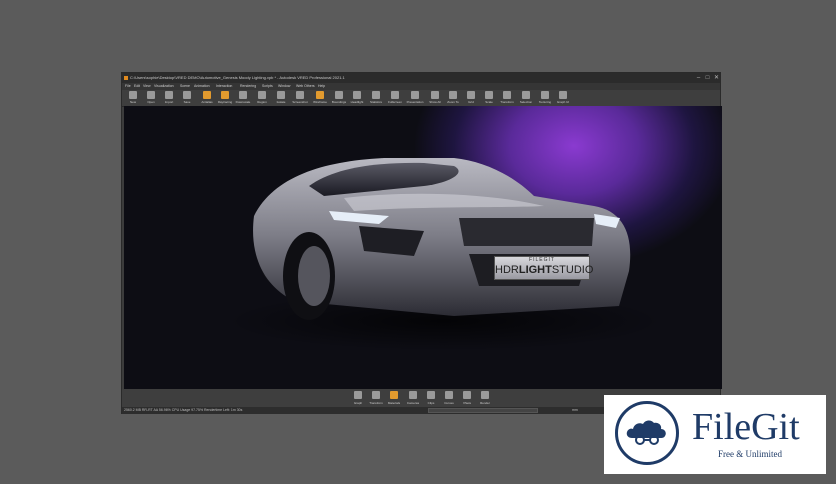 The height and width of the screenshot is (484, 836). I want to click on save-icon, so click(187, 95).